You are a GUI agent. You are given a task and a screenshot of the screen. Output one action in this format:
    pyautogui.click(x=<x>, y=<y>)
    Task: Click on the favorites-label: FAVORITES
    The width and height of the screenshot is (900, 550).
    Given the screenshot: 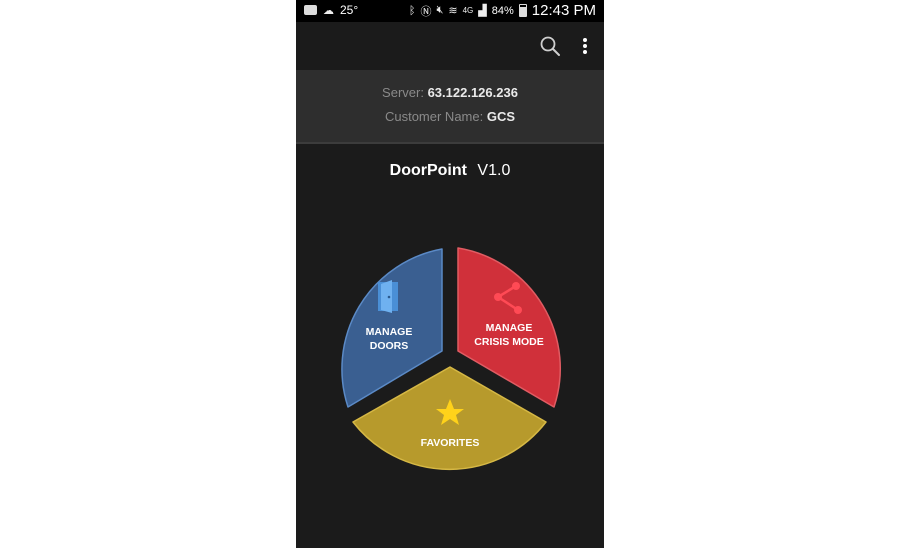 What is the action you would take?
    pyautogui.click(x=450, y=443)
    